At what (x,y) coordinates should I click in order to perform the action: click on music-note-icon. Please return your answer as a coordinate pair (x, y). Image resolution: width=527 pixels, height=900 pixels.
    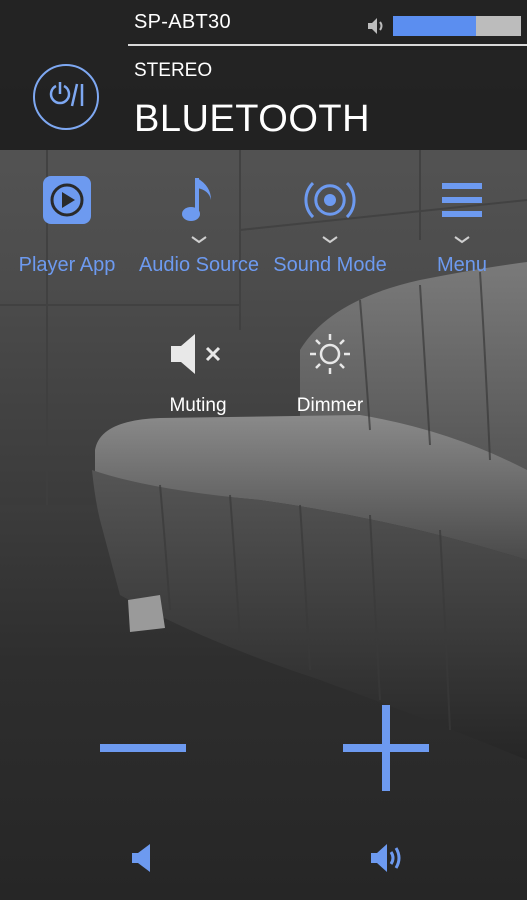
    Looking at the image, I should click on (199, 202).